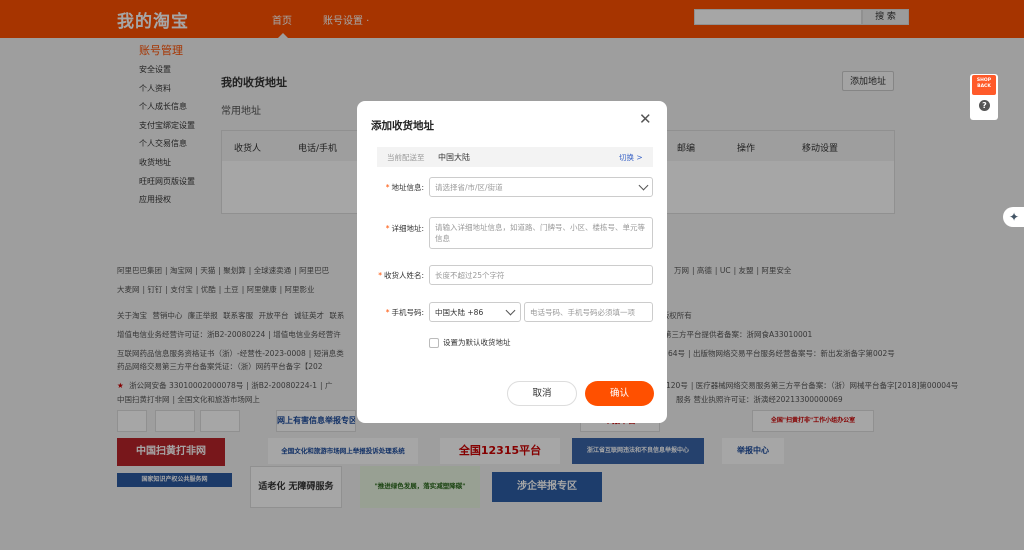 This screenshot has height=550, width=1024. What do you see at coordinates (404, 312) in the screenshot?
I see `phone-label: * 手机号码:` at bounding box center [404, 312].